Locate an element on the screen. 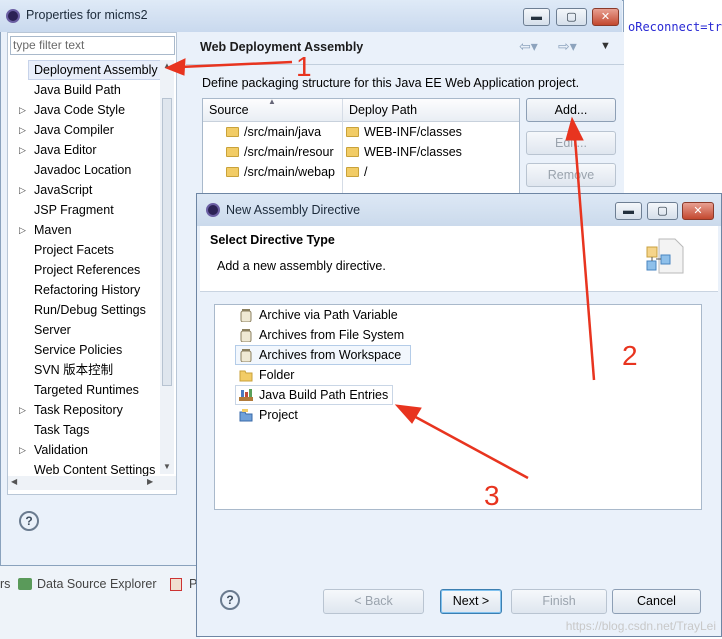 The image size is (722, 639). annotation-2: 2 is located at coordinates (630, 355).